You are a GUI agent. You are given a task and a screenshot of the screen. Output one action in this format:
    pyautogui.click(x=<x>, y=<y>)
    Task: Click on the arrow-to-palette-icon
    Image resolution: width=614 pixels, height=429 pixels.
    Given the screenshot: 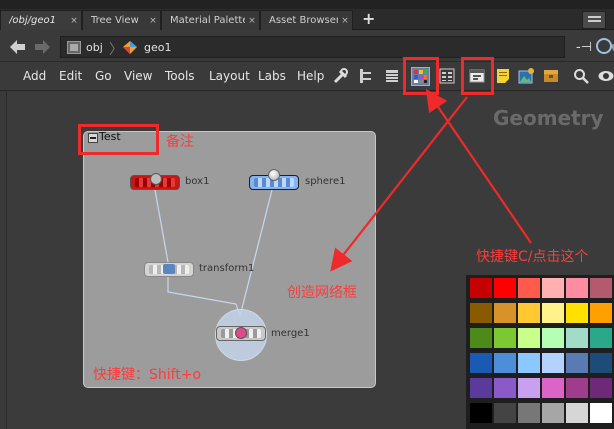 What is the action you would take?
    pyautogui.click(x=478, y=166)
    